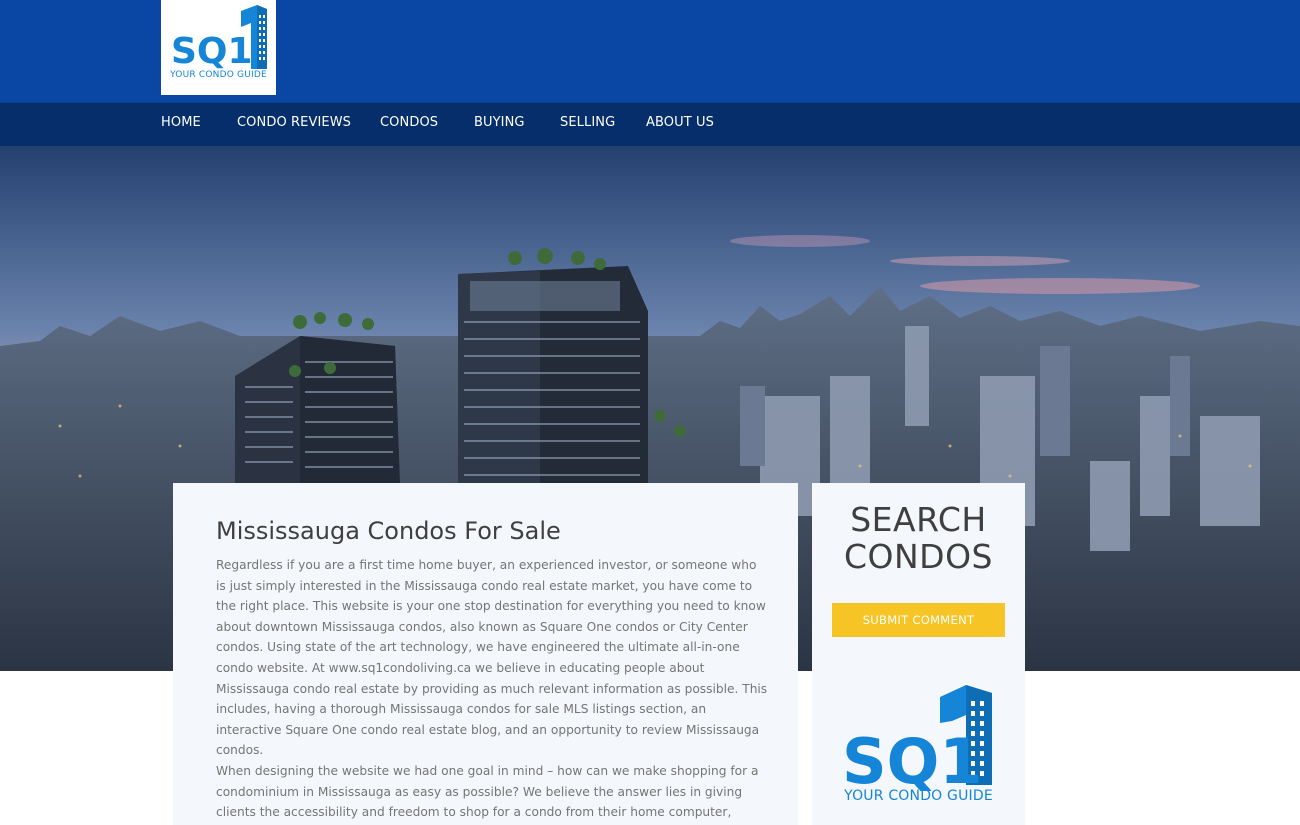 Image resolution: width=1300 pixels, height=825 pixels. Describe the element at coordinates (918, 620) in the screenshot. I see `submit-comment-button: SUBMIT COMMENT` at that location.